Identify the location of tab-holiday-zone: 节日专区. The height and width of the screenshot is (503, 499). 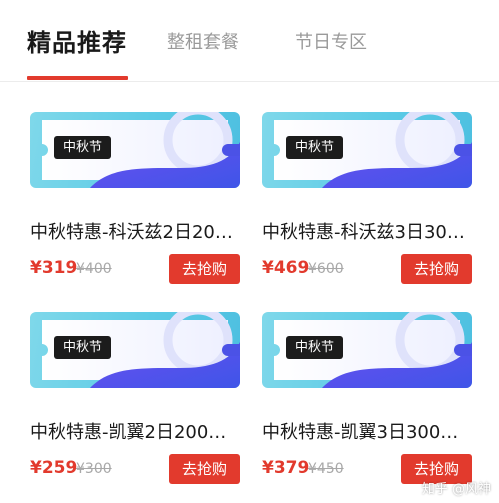
(331, 43).